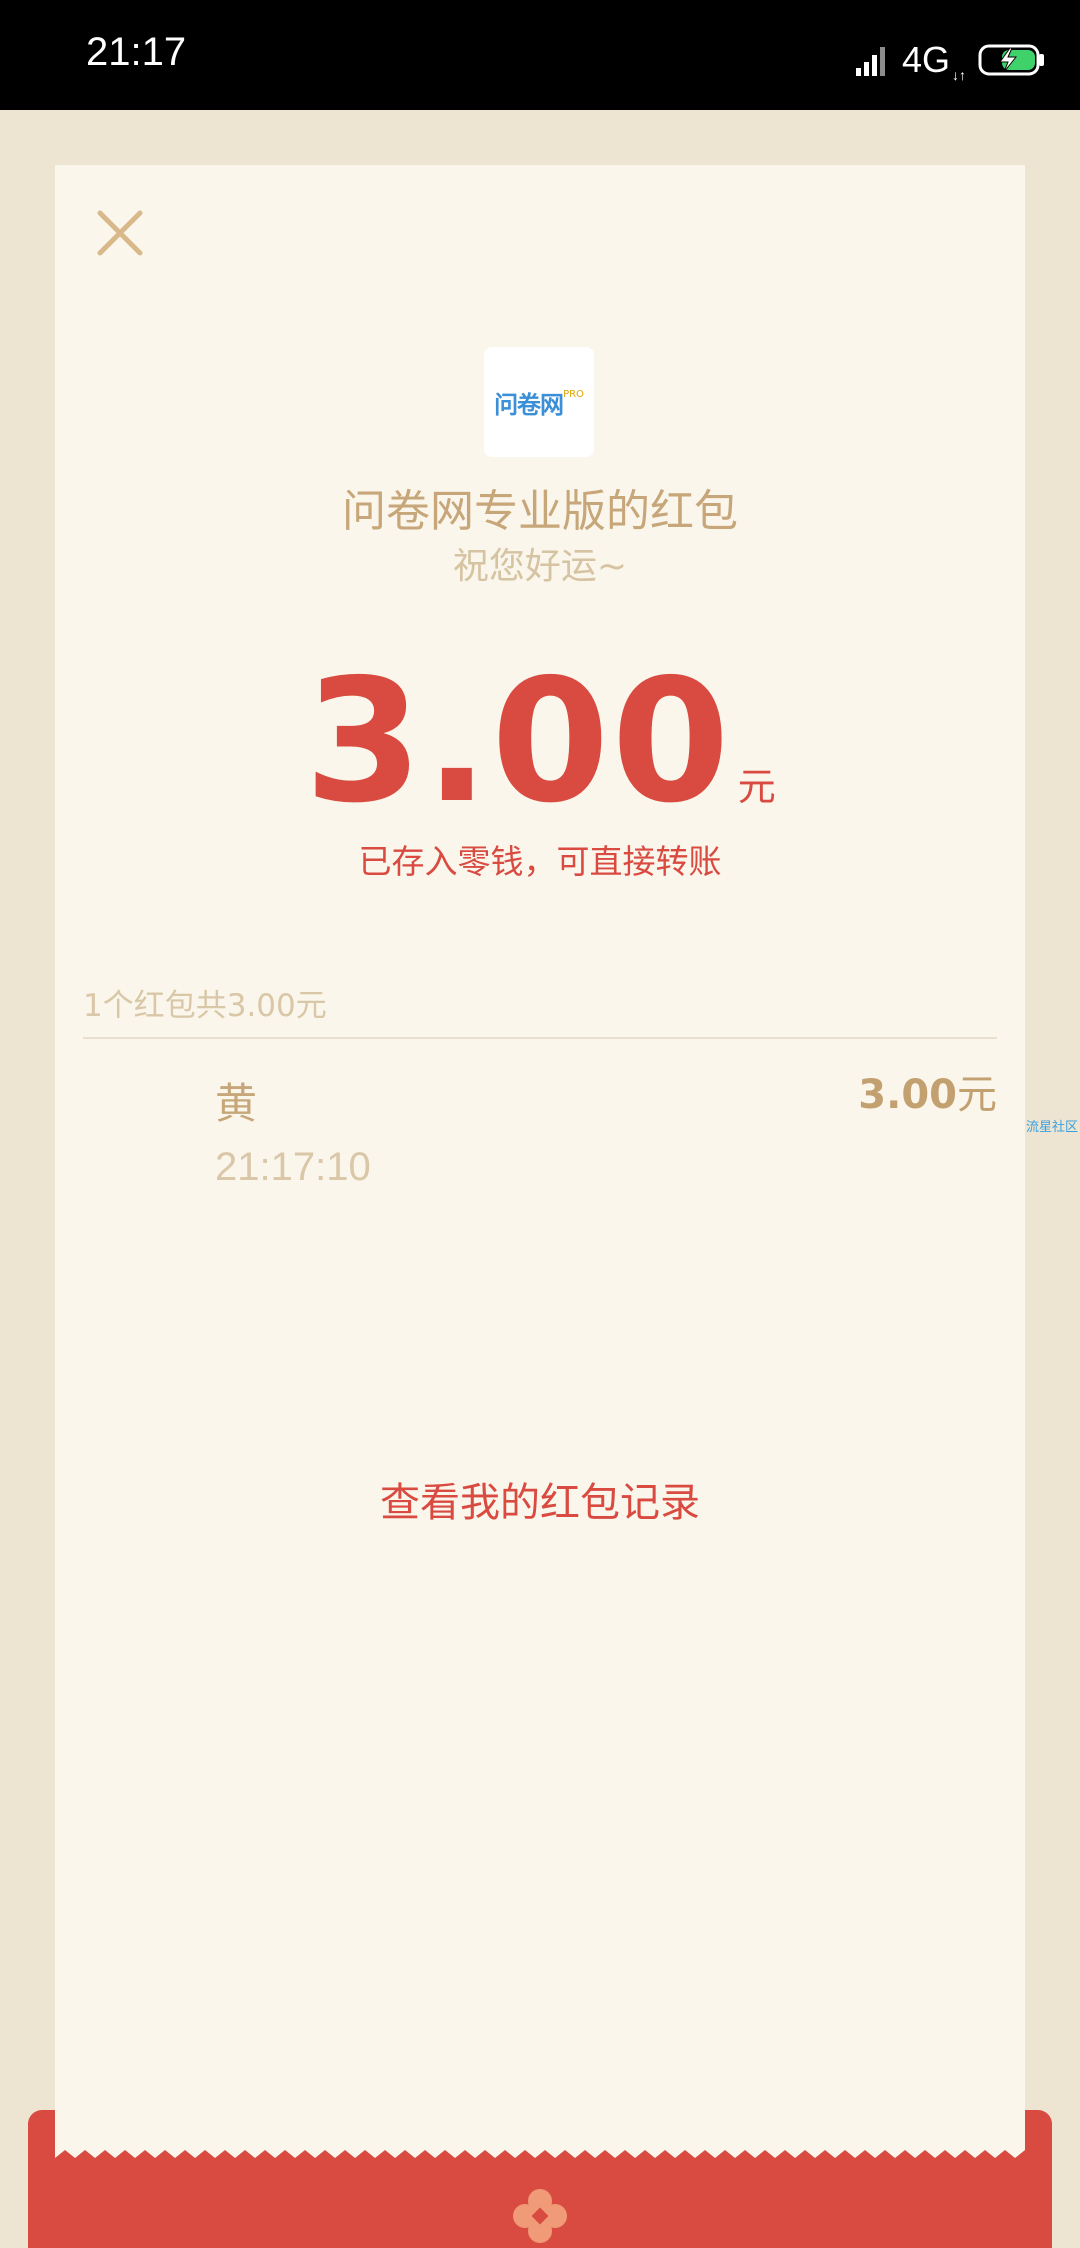  Describe the element at coordinates (540, 566) in the screenshot. I see `blessing-message: 祝您好运~` at that location.